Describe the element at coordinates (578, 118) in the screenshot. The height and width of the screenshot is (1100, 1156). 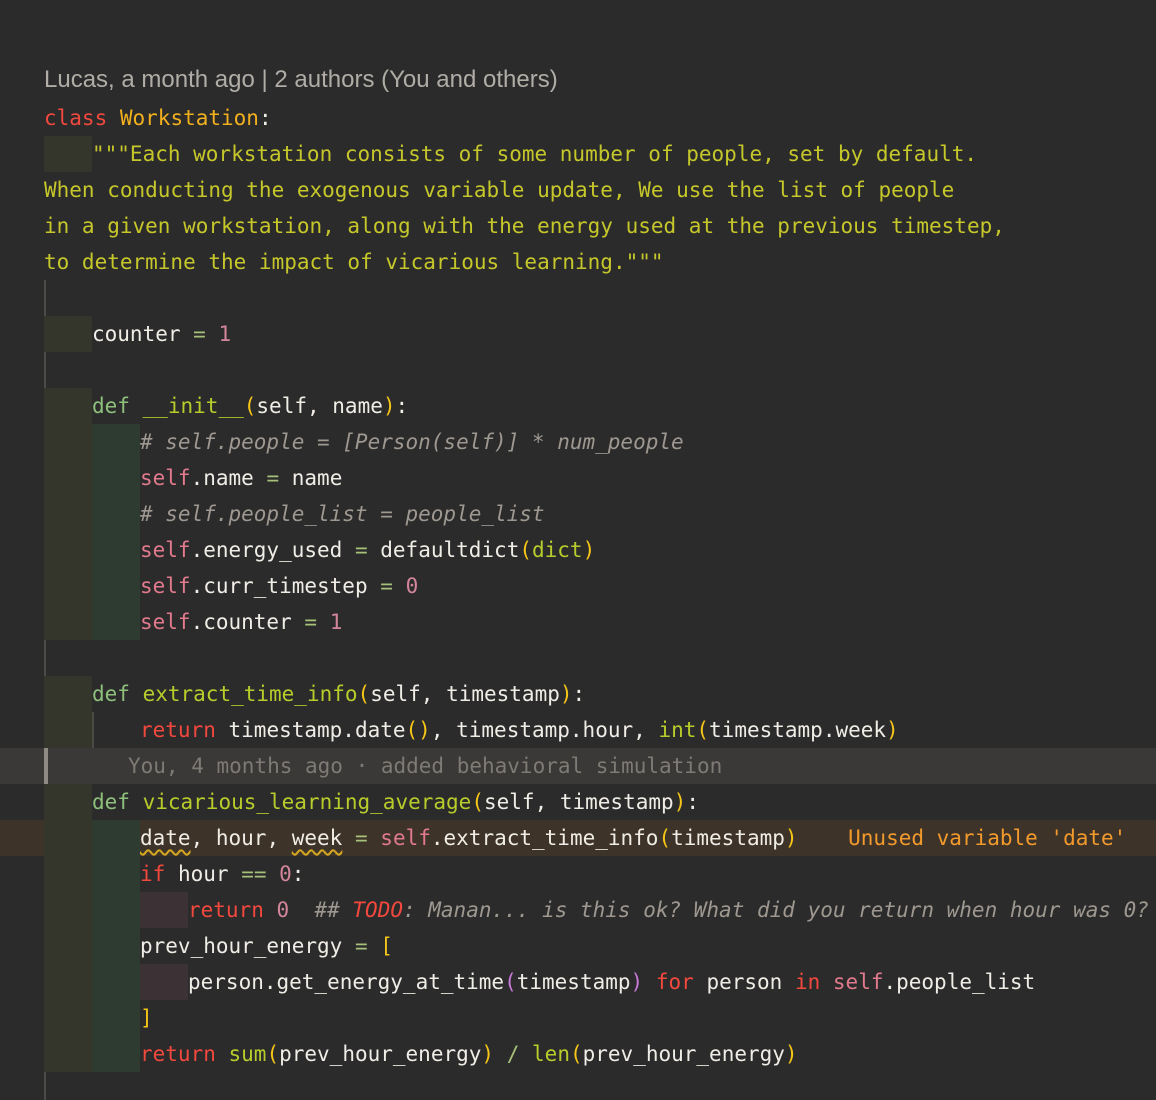
I see `code-line-class: class Workstation:` at that location.